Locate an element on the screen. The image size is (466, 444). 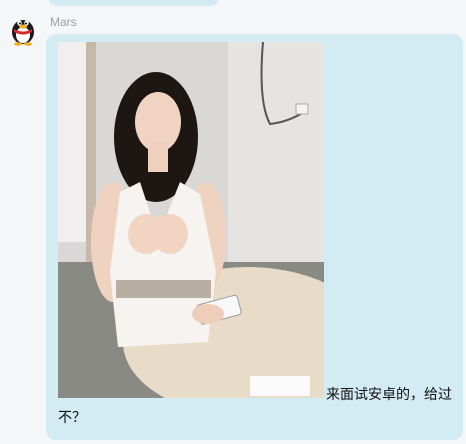
sender-avatar is located at coordinates (23, 30).